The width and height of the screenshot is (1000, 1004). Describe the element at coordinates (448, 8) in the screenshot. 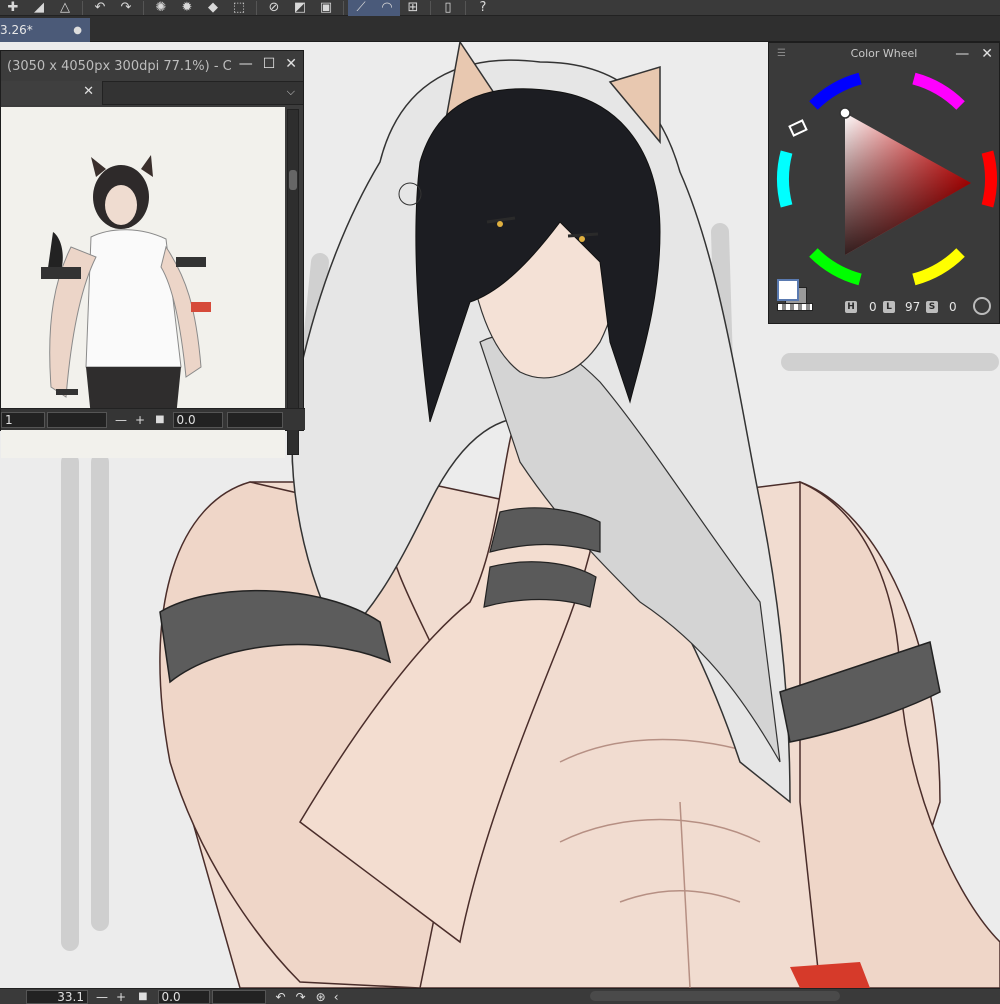

I see `device-icon: ▯` at that location.